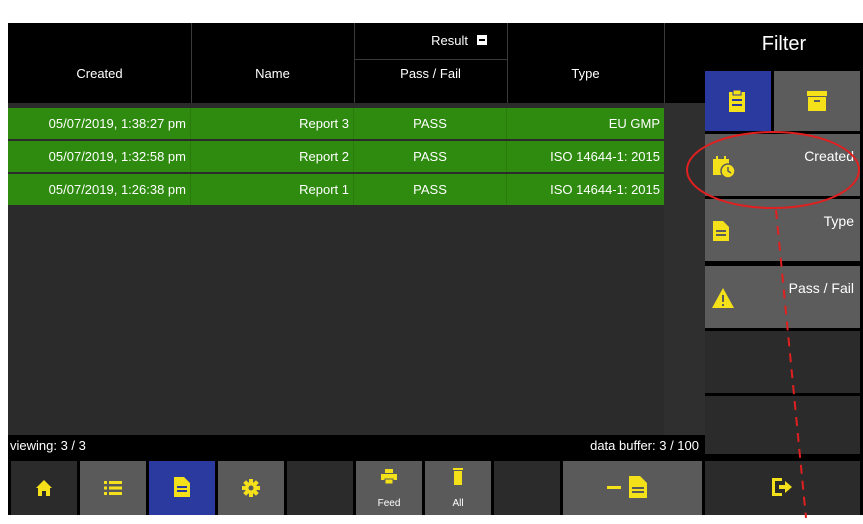 Image resolution: width=863 pixels, height=524 pixels. What do you see at coordinates (773, 170) in the screenshot?
I see `highlight-circle` at bounding box center [773, 170].